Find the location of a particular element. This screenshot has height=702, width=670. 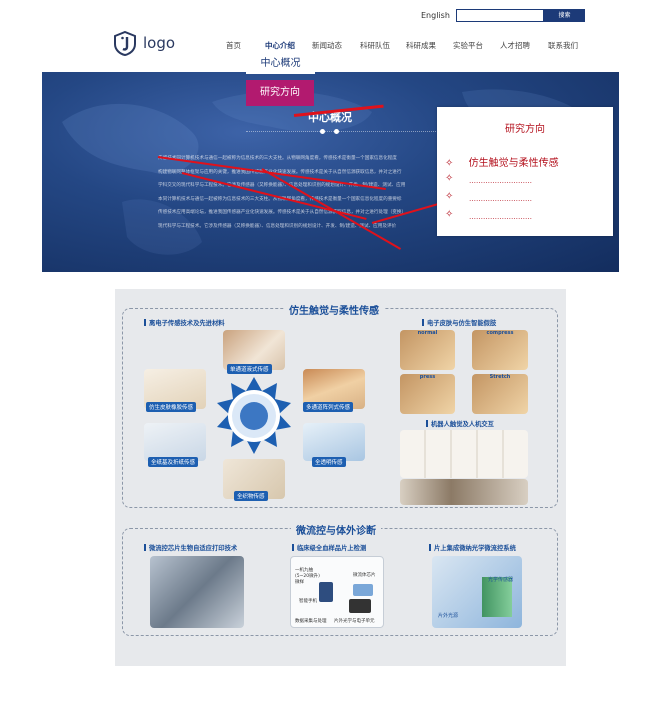

diagram-label: 一机九抽 (5~20微升) 微样 is located at coordinates (307, 576).